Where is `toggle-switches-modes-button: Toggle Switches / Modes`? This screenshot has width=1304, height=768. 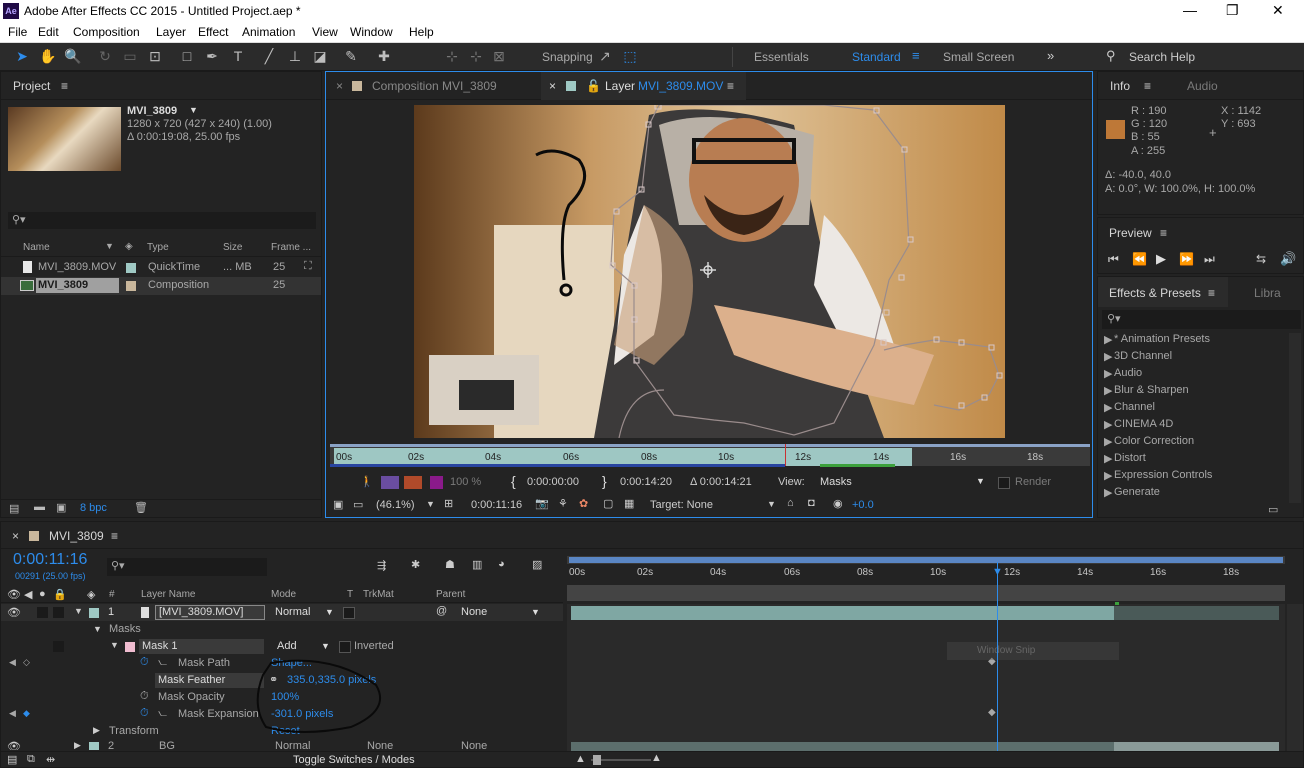
toggle-switches-modes-button: Toggle Switches / Modes is located at coordinates (354, 760).